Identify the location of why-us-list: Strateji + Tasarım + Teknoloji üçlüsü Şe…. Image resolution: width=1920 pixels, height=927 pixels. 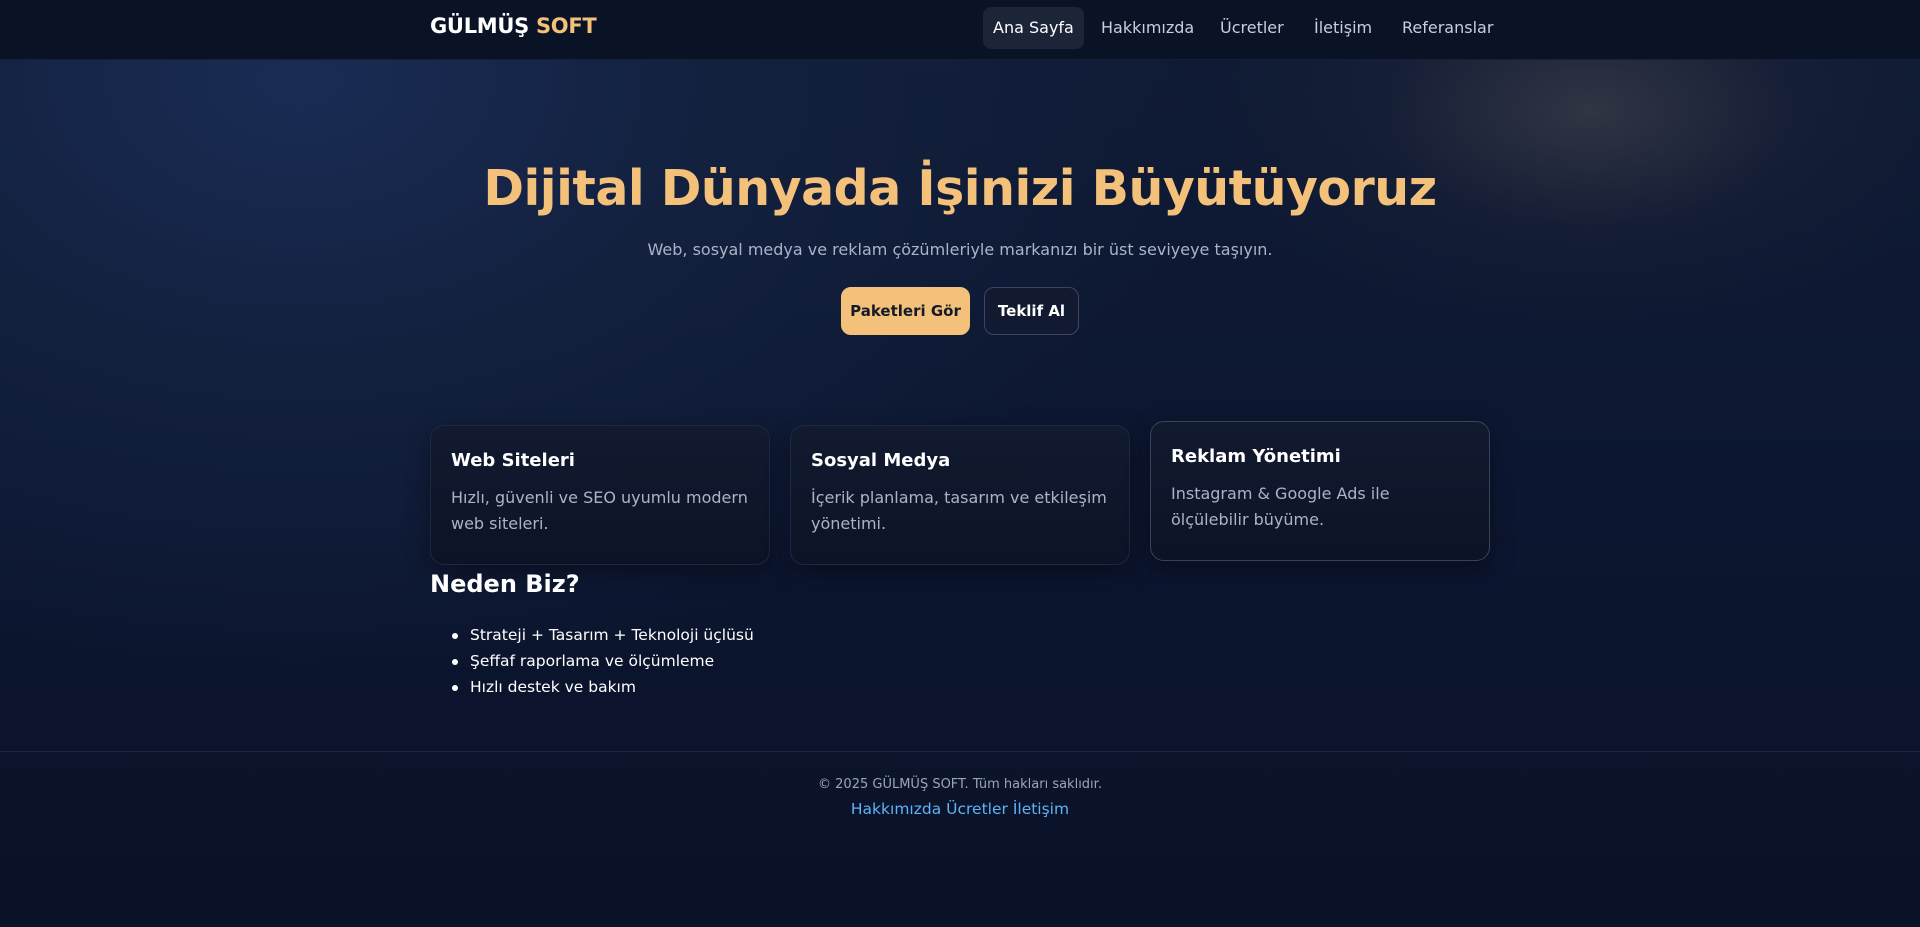
(603, 661).